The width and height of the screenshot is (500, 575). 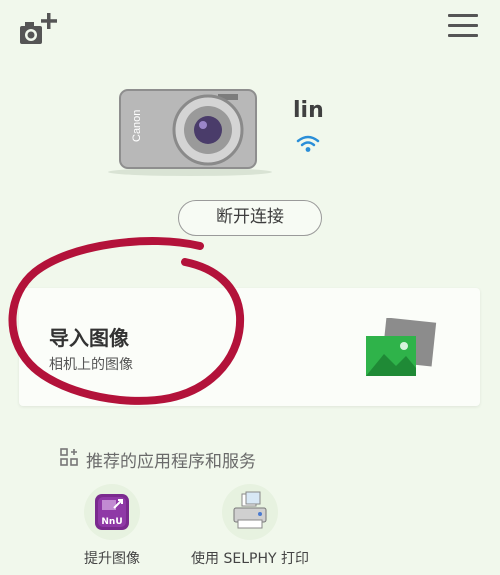 I want to click on wifi-icon, so click(x=308, y=144).